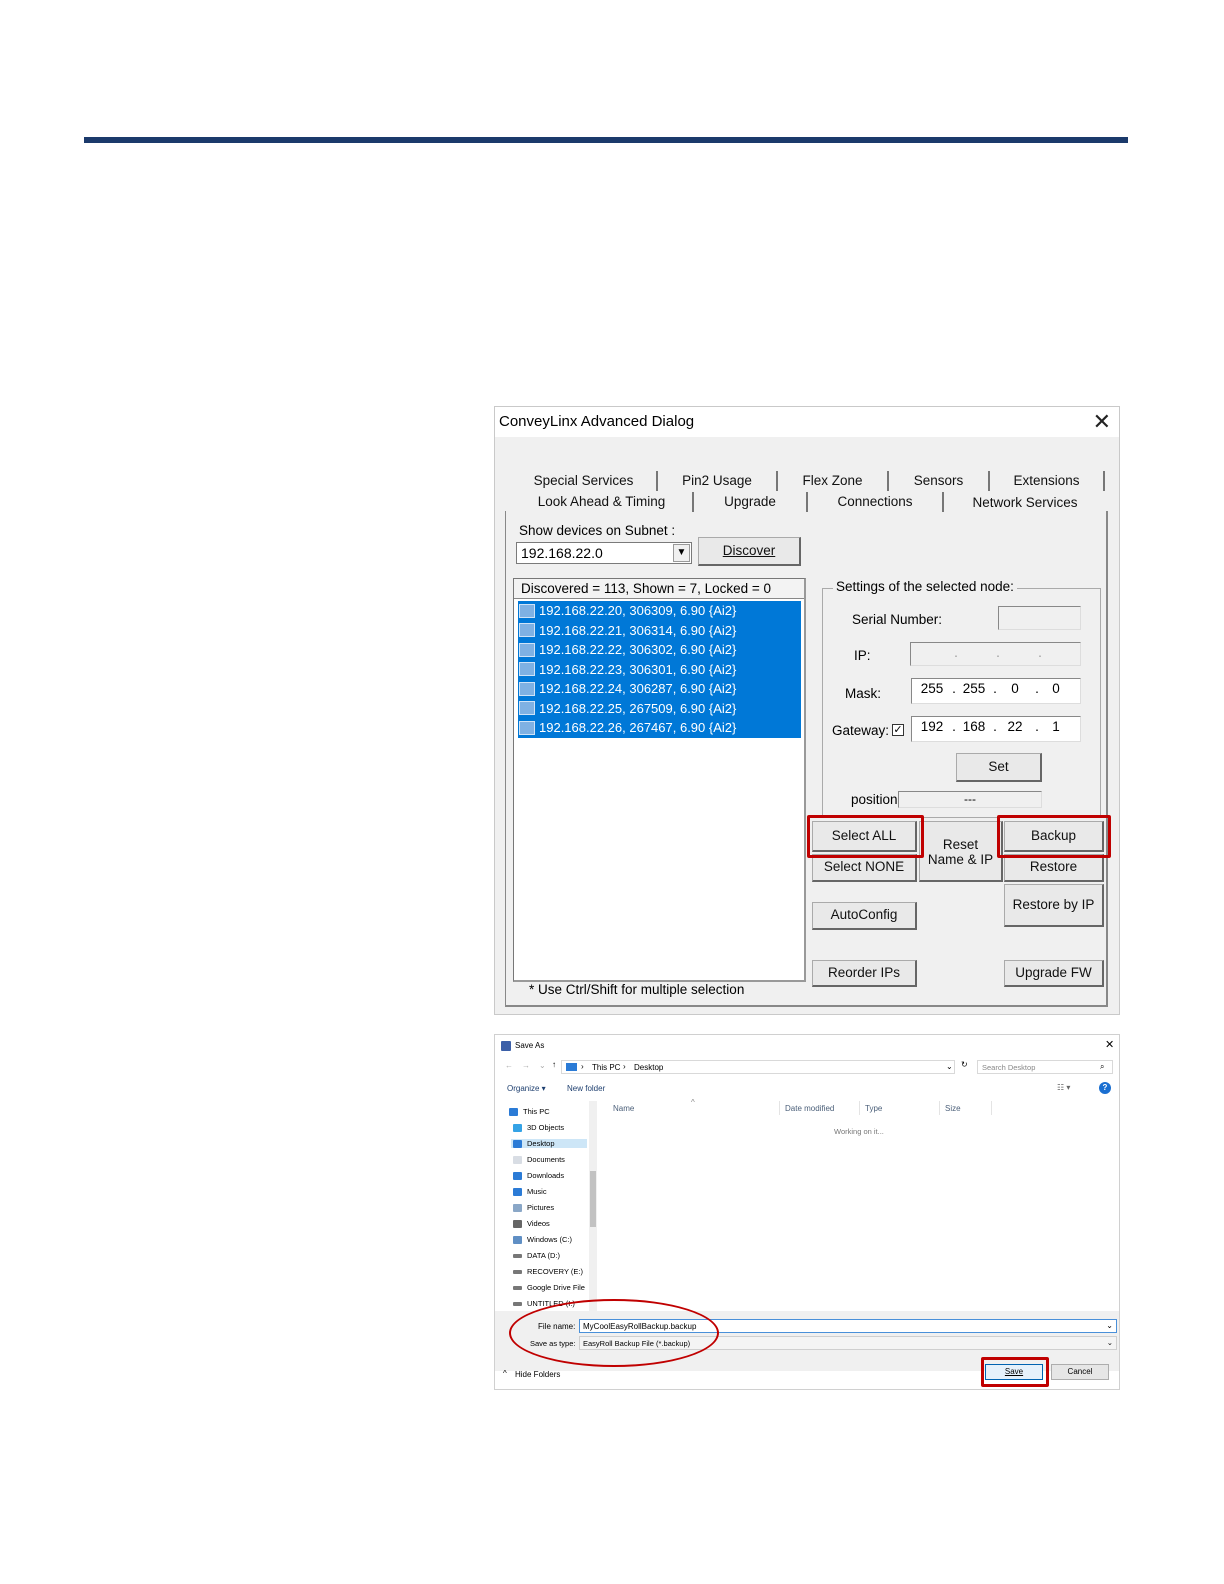  What do you see at coordinates (602, 502) in the screenshot?
I see `tab-look-ahead-timing: Look Ahead & Timing` at bounding box center [602, 502].